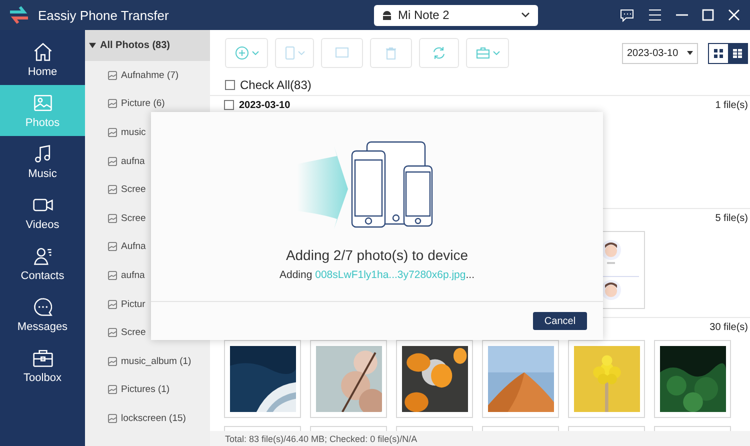 This screenshot has height=446, width=750. I want to click on album-item: Pictur, so click(147, 304).